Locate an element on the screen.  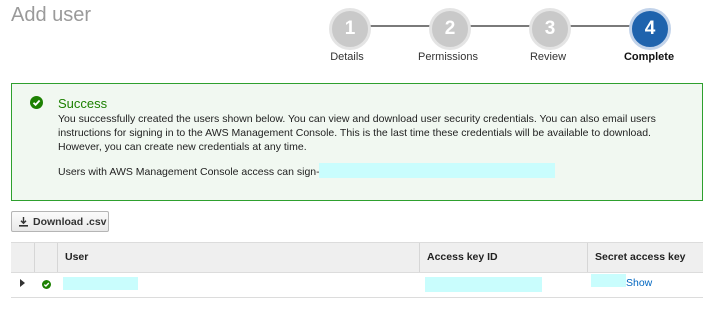
table-header: User Access key ID Secret access key is located at coordinates (357, 257).